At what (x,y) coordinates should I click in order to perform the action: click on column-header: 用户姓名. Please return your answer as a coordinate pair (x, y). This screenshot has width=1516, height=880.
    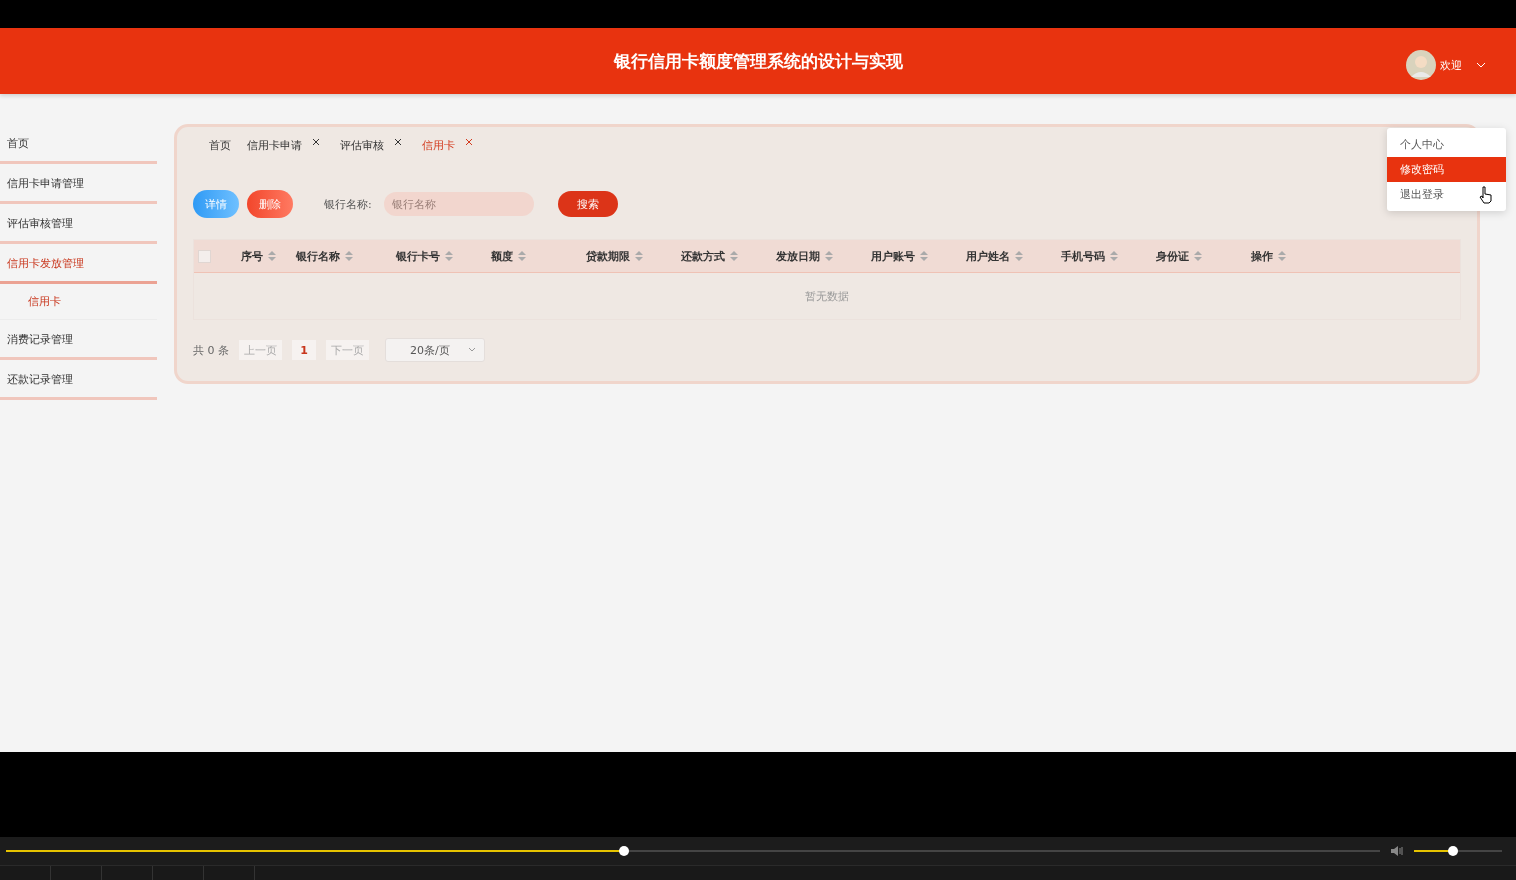
    Looking at the image, I should click on (988, 256).